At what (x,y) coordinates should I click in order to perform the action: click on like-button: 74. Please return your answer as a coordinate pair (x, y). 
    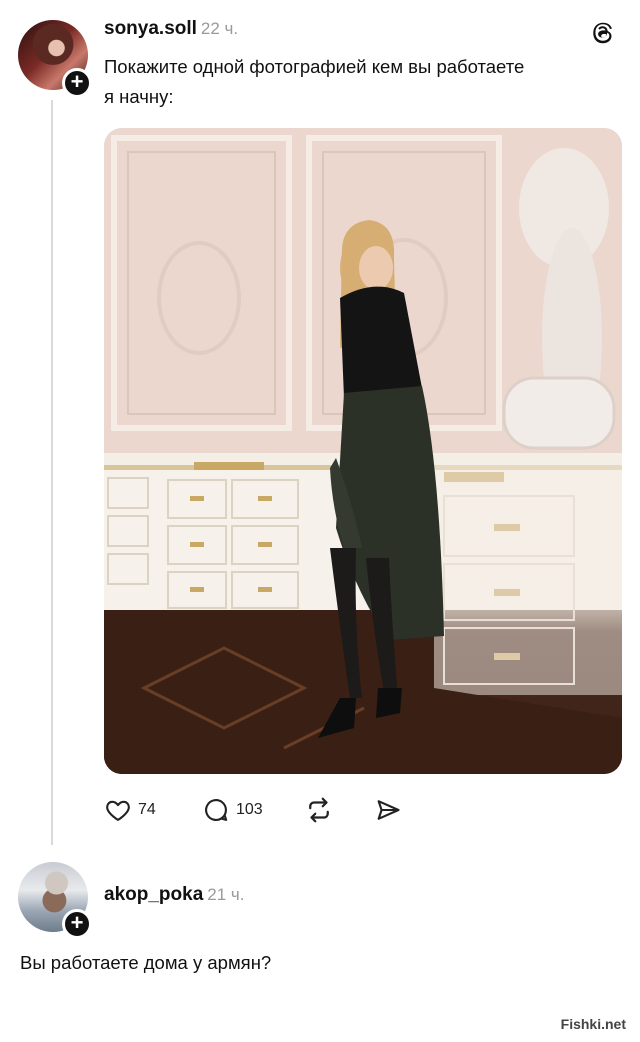
    Looking at the image, I should click on (130, 810).